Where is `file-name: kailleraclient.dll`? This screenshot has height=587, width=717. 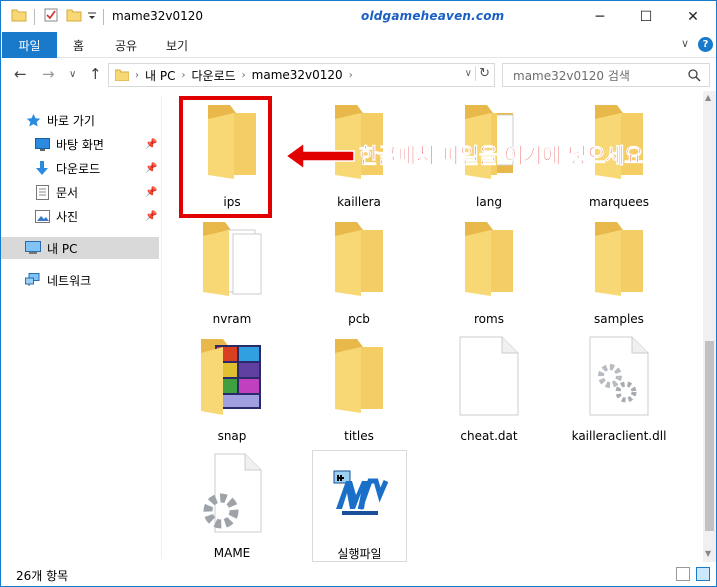 file-name: kailleraclient.dll is located at coordinates (619, 436).